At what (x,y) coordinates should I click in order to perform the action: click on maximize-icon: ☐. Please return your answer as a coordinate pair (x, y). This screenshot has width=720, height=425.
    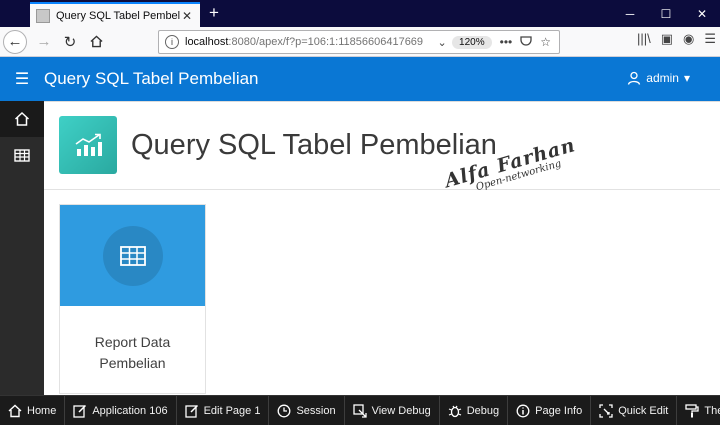
    Looking at the image, I should click on (666, 13).